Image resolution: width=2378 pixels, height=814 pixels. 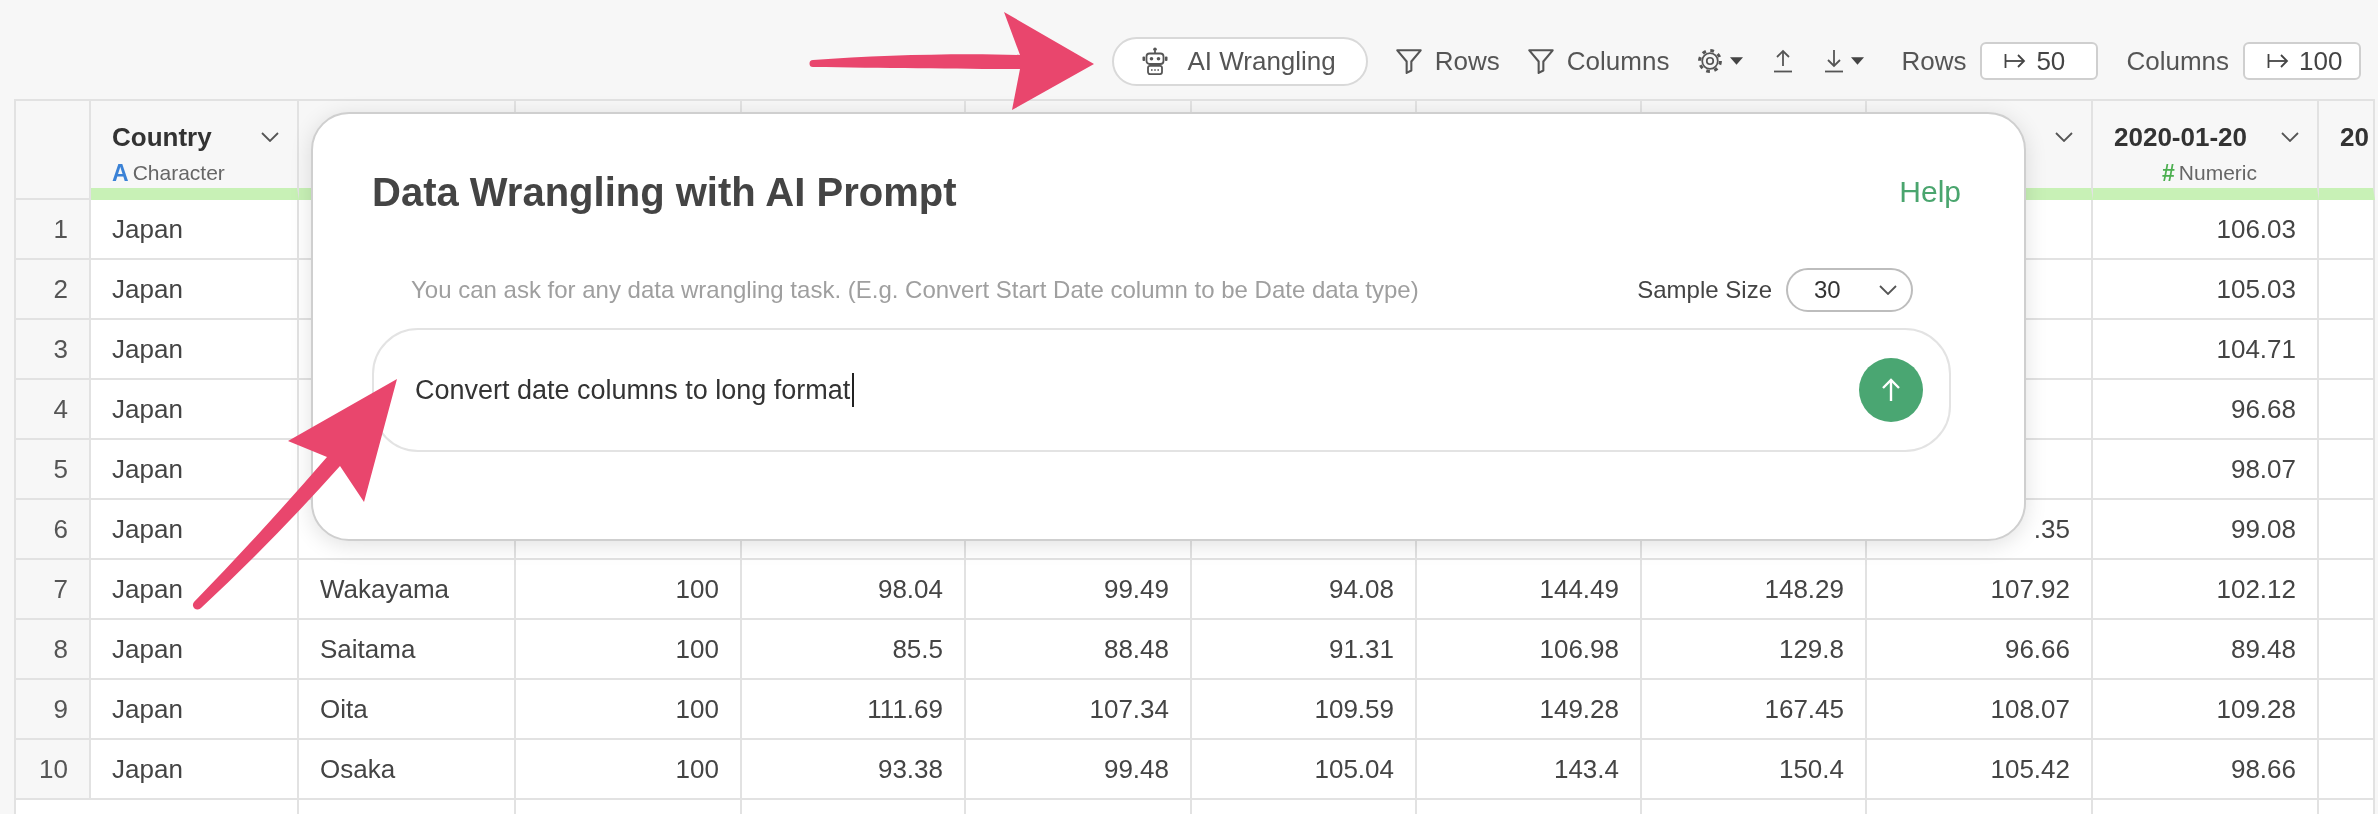 I want to click on table-cell-text: 107.34, so click(x=1129, y=709).